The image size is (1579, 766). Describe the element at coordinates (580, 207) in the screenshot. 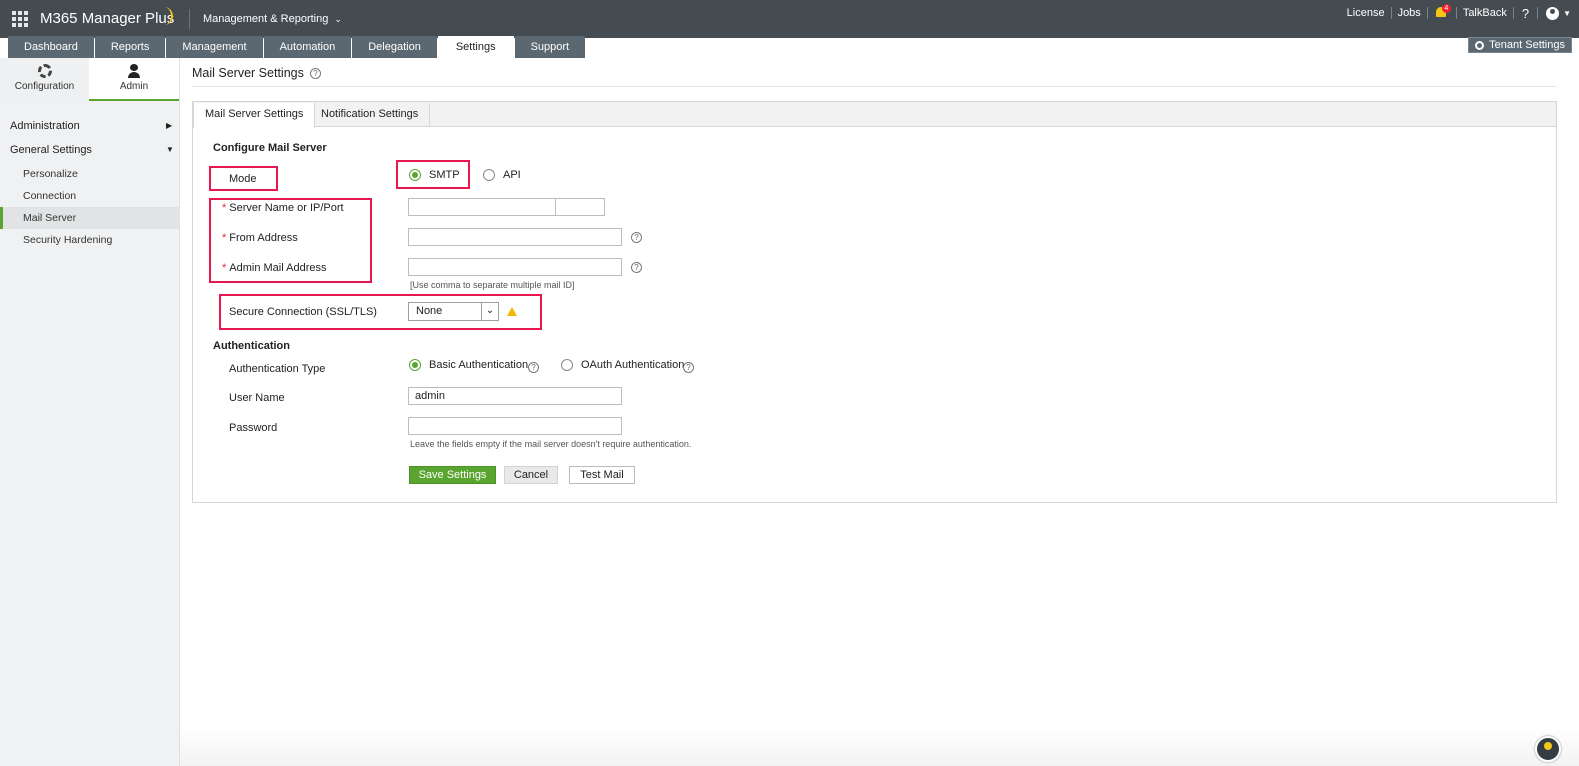

I see `port-input` at that location.